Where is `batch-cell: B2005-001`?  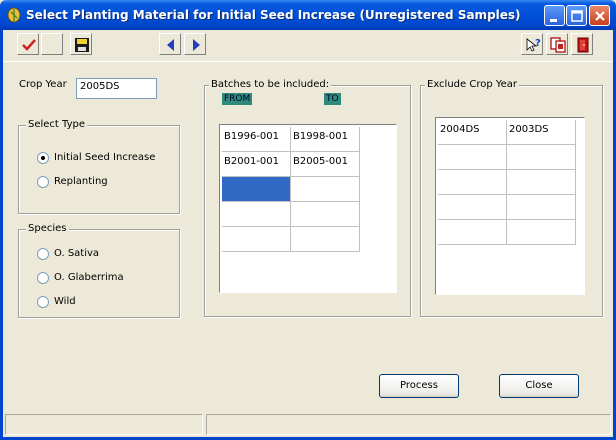
batch-cell: B2005-001 is located at coordinates (325, 164).